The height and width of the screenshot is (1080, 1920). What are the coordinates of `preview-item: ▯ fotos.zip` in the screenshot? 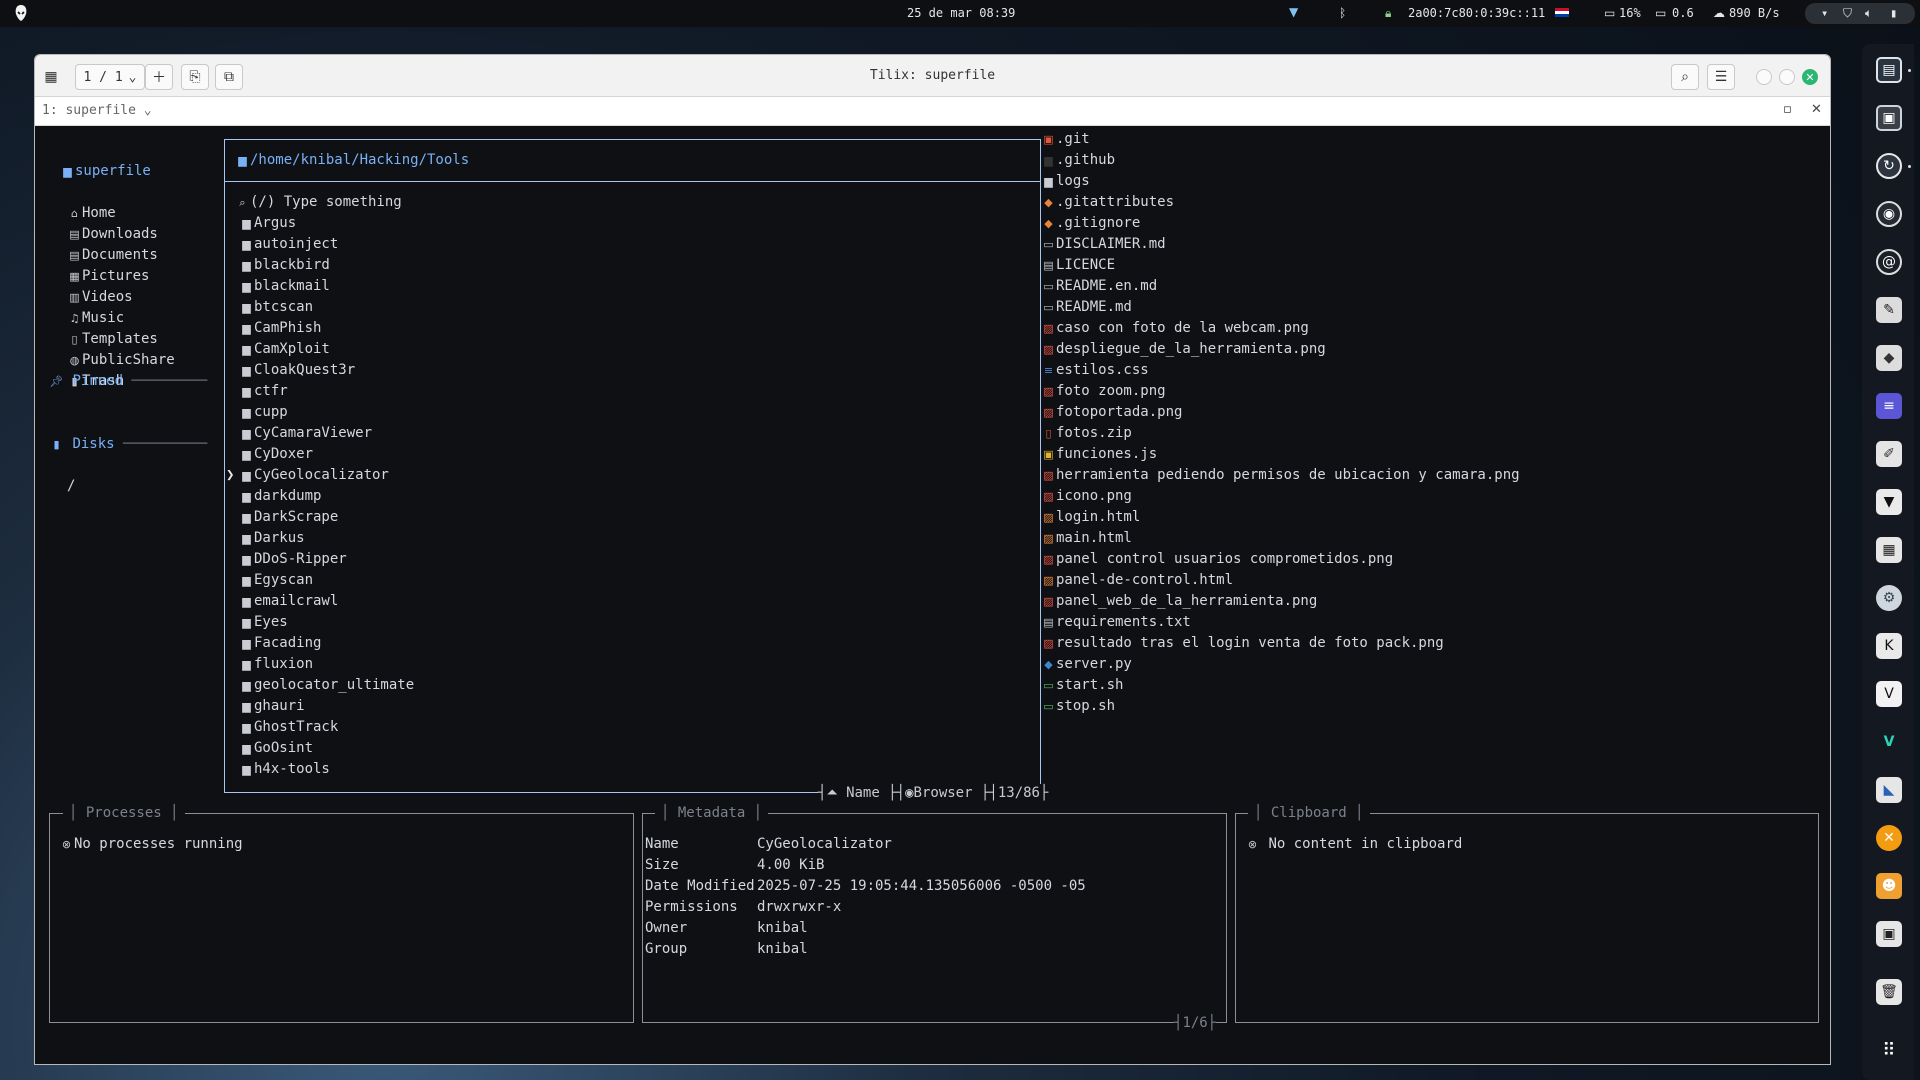 It's located at (1086, 433).